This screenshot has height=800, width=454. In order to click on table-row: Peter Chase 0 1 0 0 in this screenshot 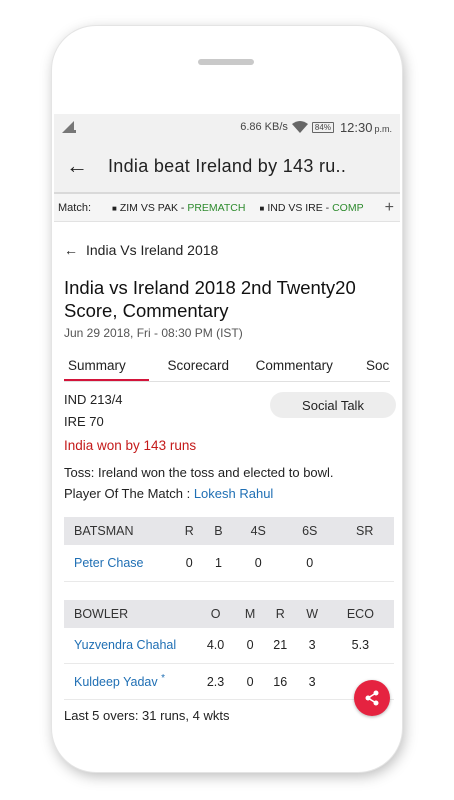, I will do `click(229, 563)`.